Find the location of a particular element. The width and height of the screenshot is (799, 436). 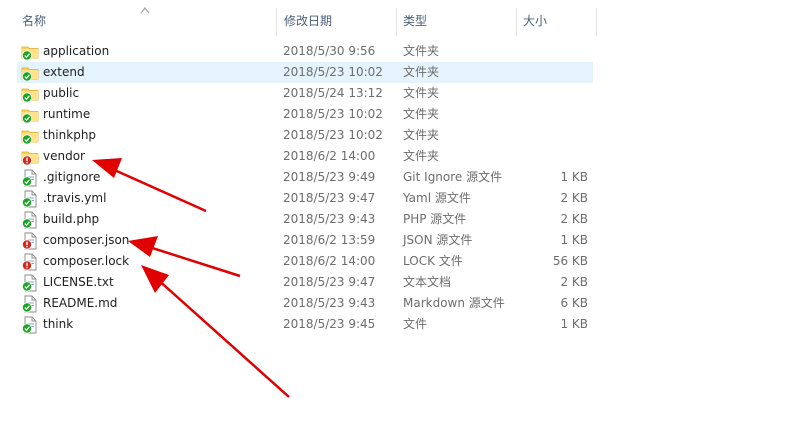

file-row: composer.lock 2018/6/2 14:00 LOCK 文件 56 KB is located at coordinates (305, 261).